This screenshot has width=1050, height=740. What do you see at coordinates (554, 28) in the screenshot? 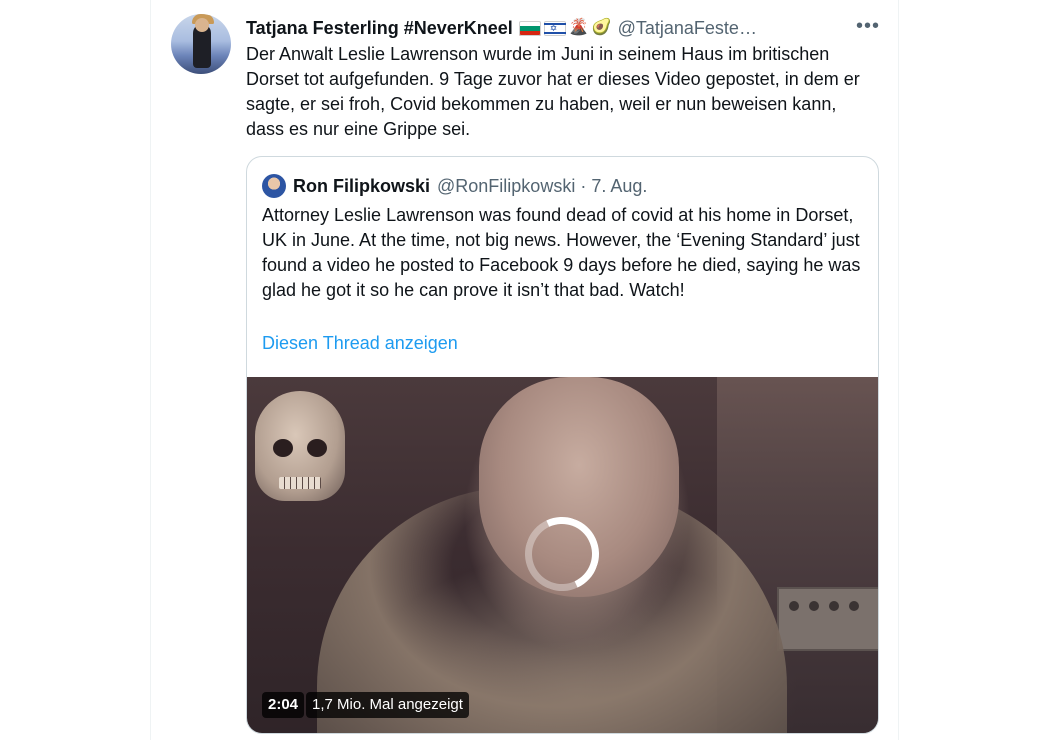
I see `flag-israel-icon: ✡` at bounding box center [554, 28].